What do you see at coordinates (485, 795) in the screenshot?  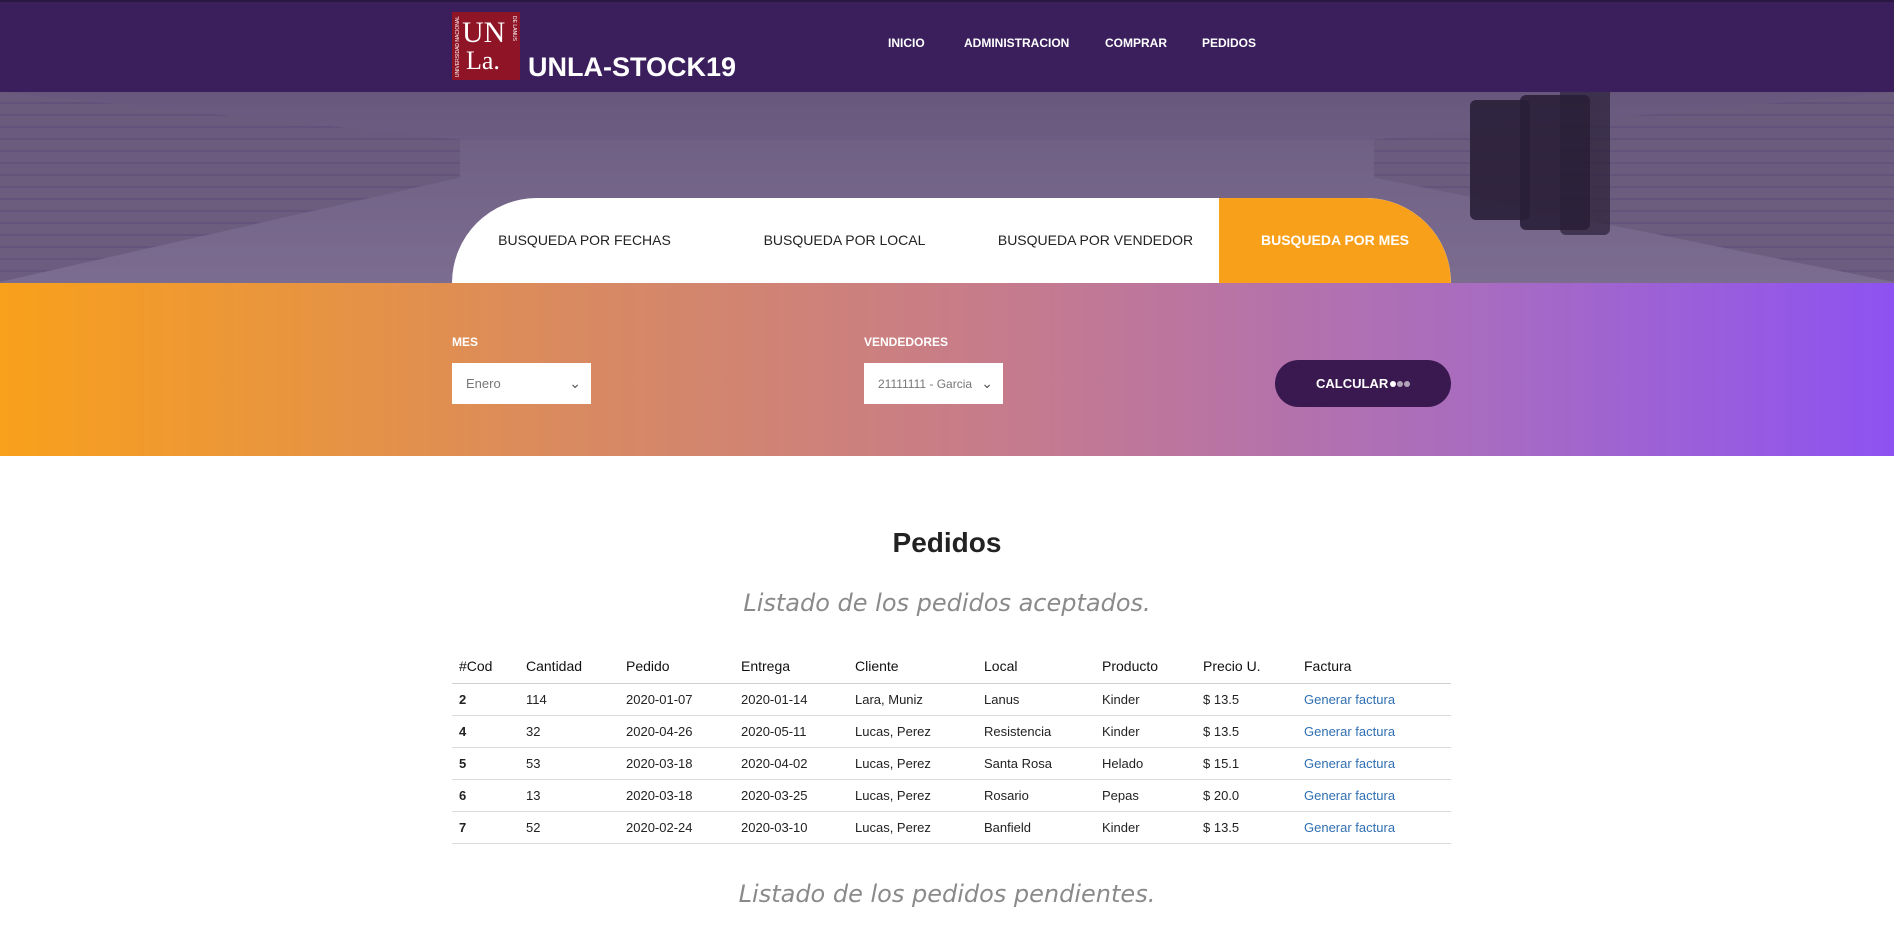 I see `cell-cod: 6` at bounding box center [485, 795].